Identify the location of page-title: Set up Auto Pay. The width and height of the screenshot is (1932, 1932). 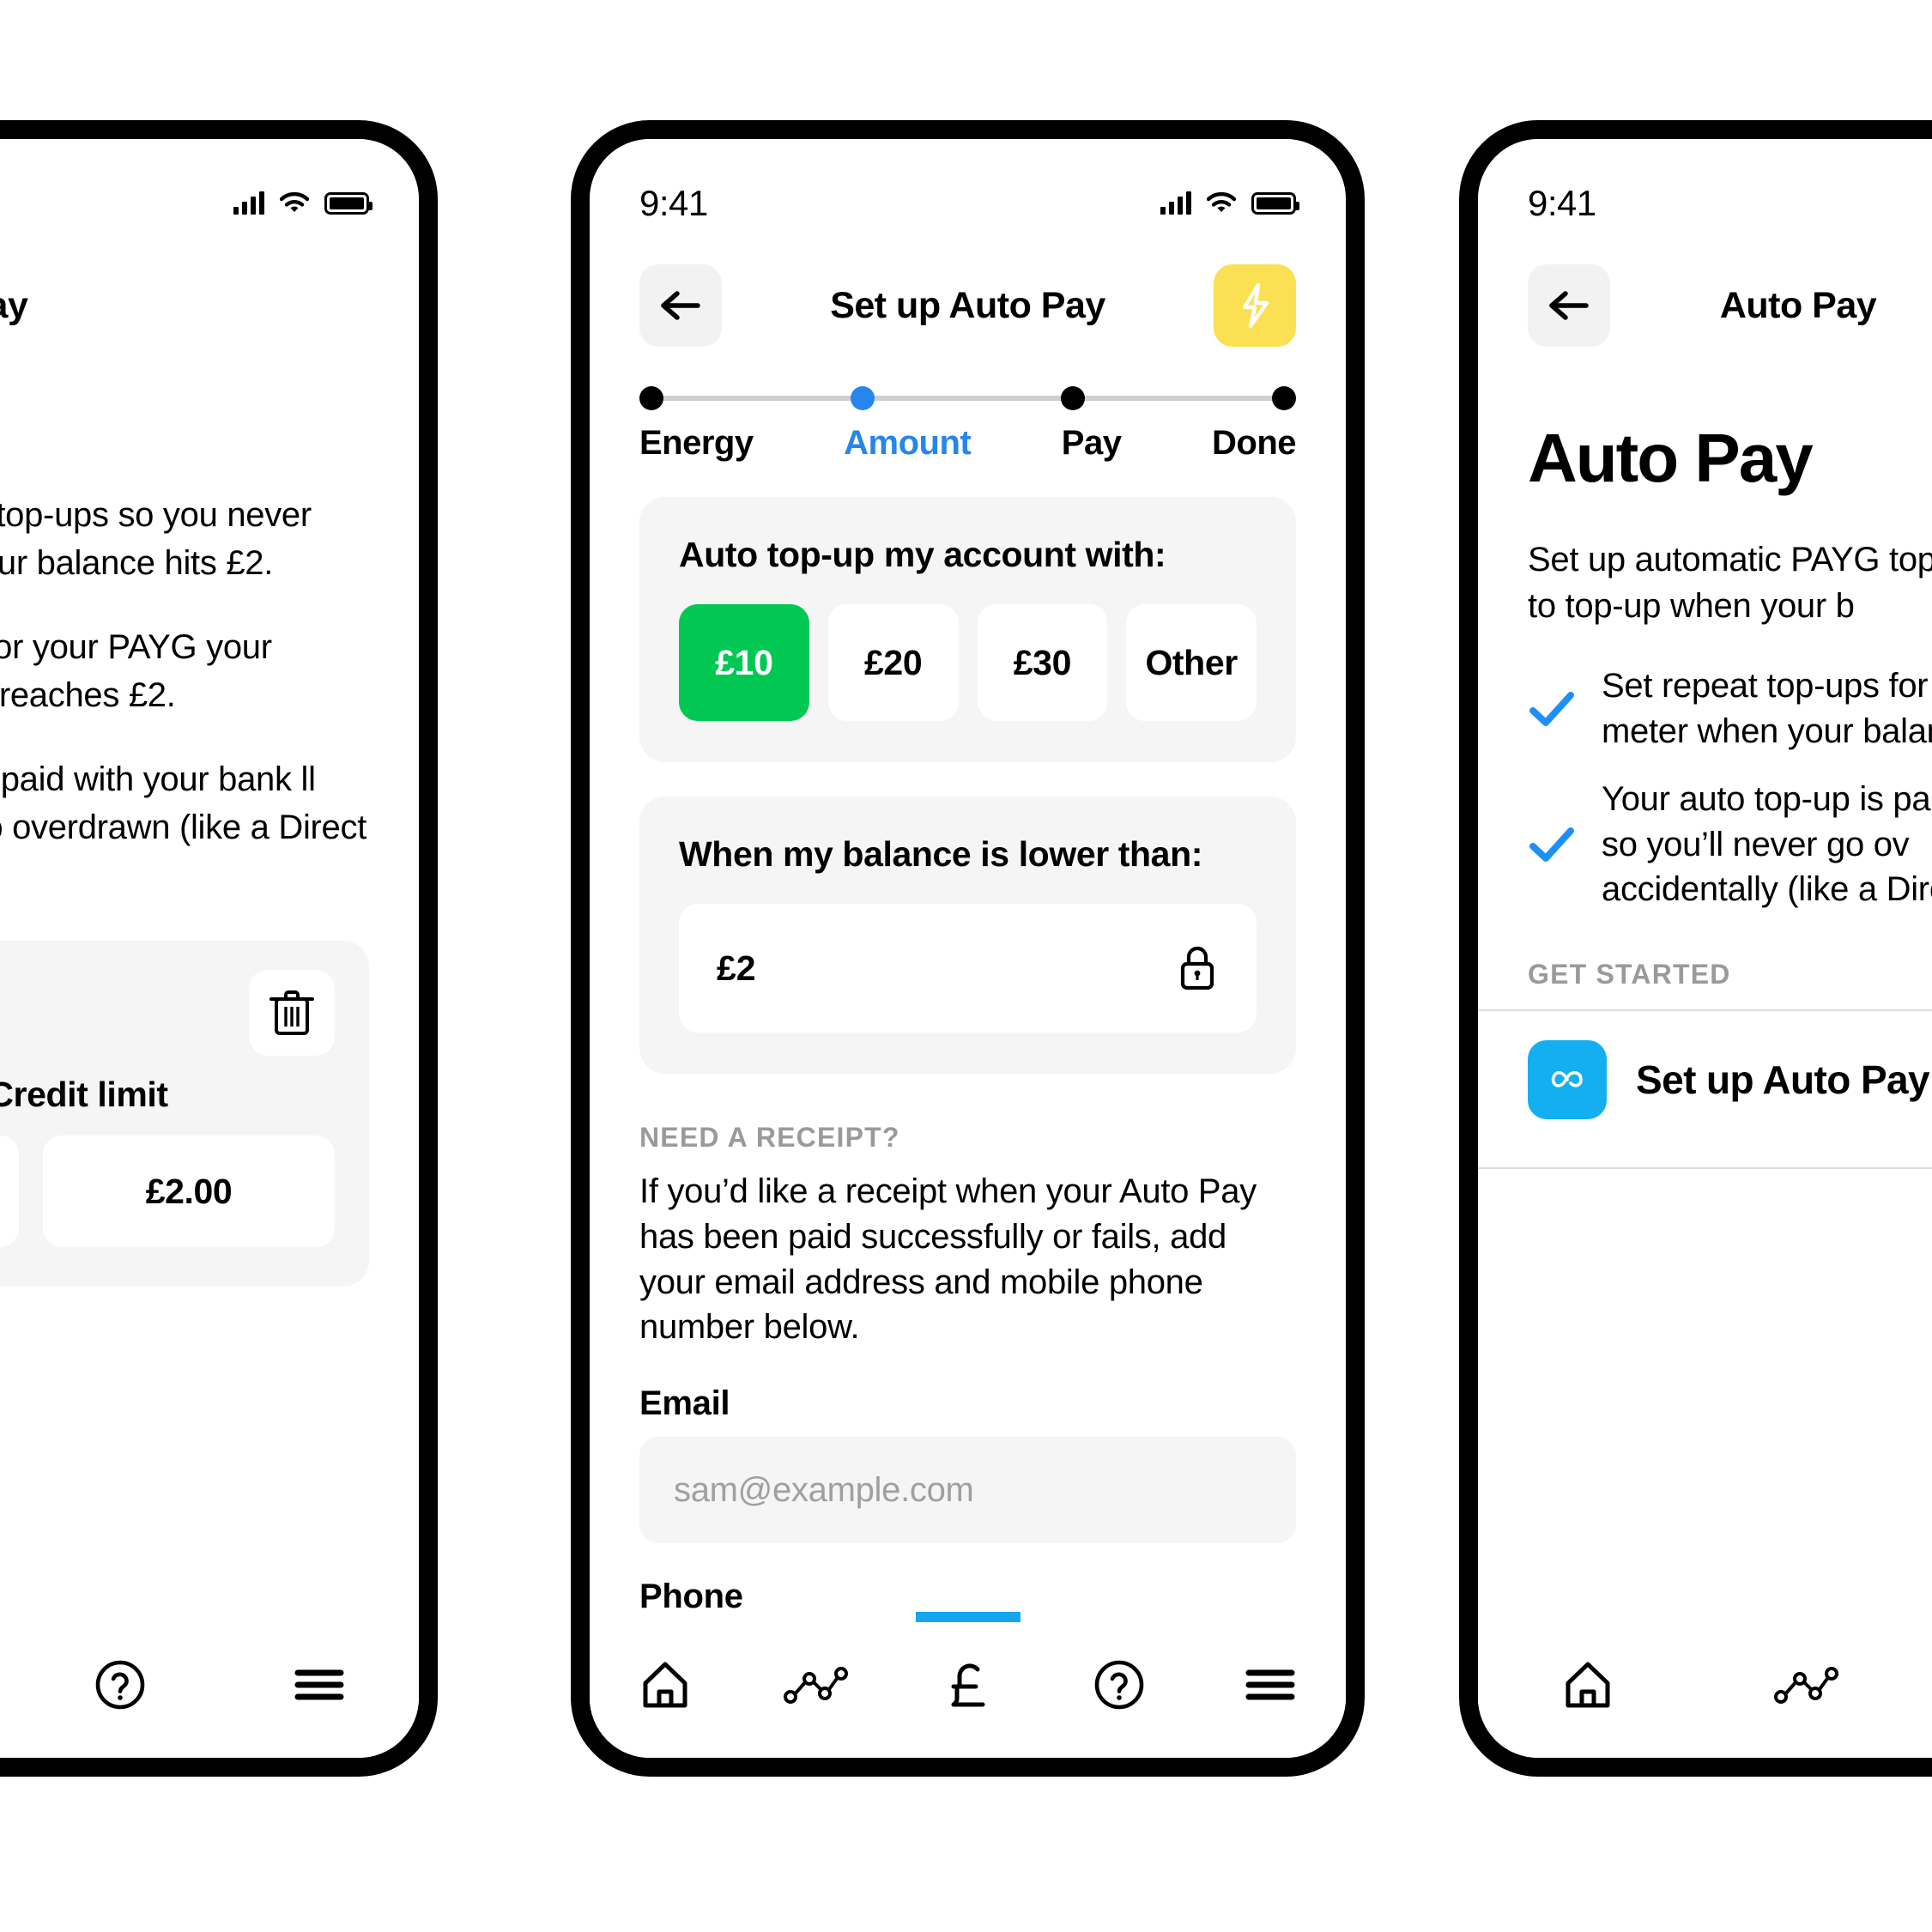
(967, 305).